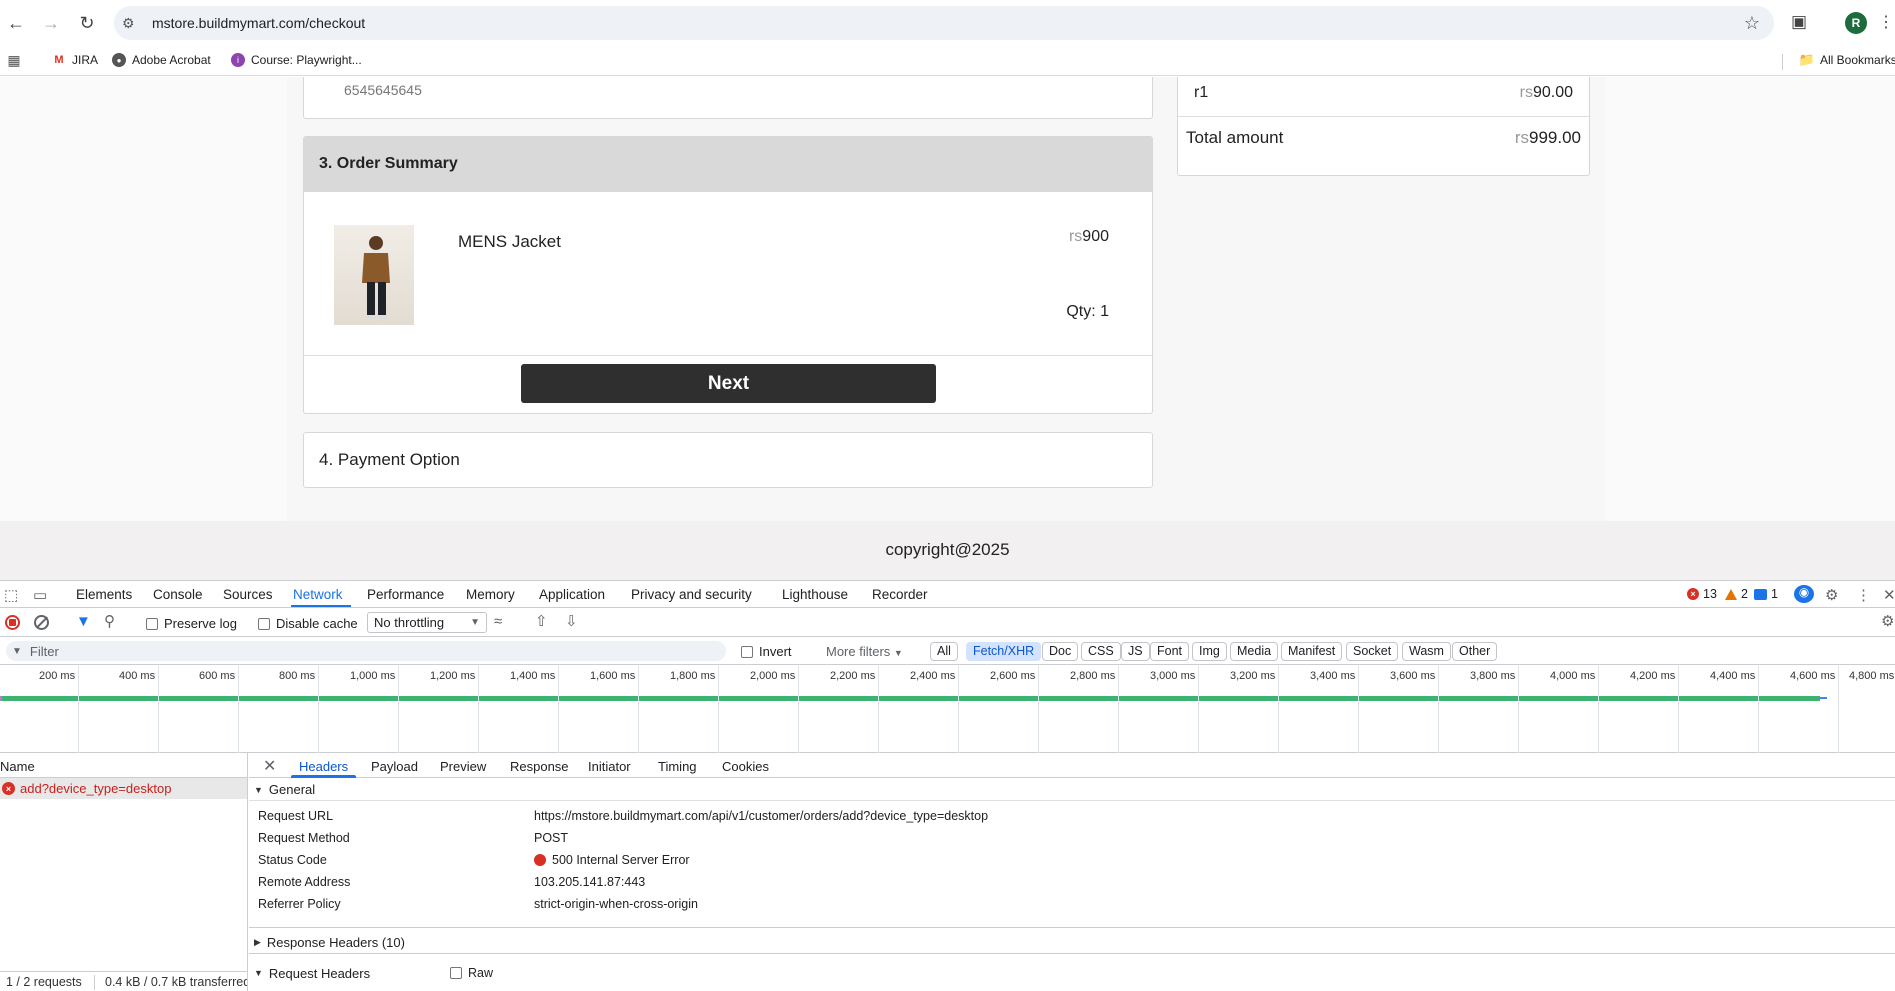  Describe the element at coordinates (1426, 651) in the screenshot. I see `type-filter-wasm: Wasm` at that location.